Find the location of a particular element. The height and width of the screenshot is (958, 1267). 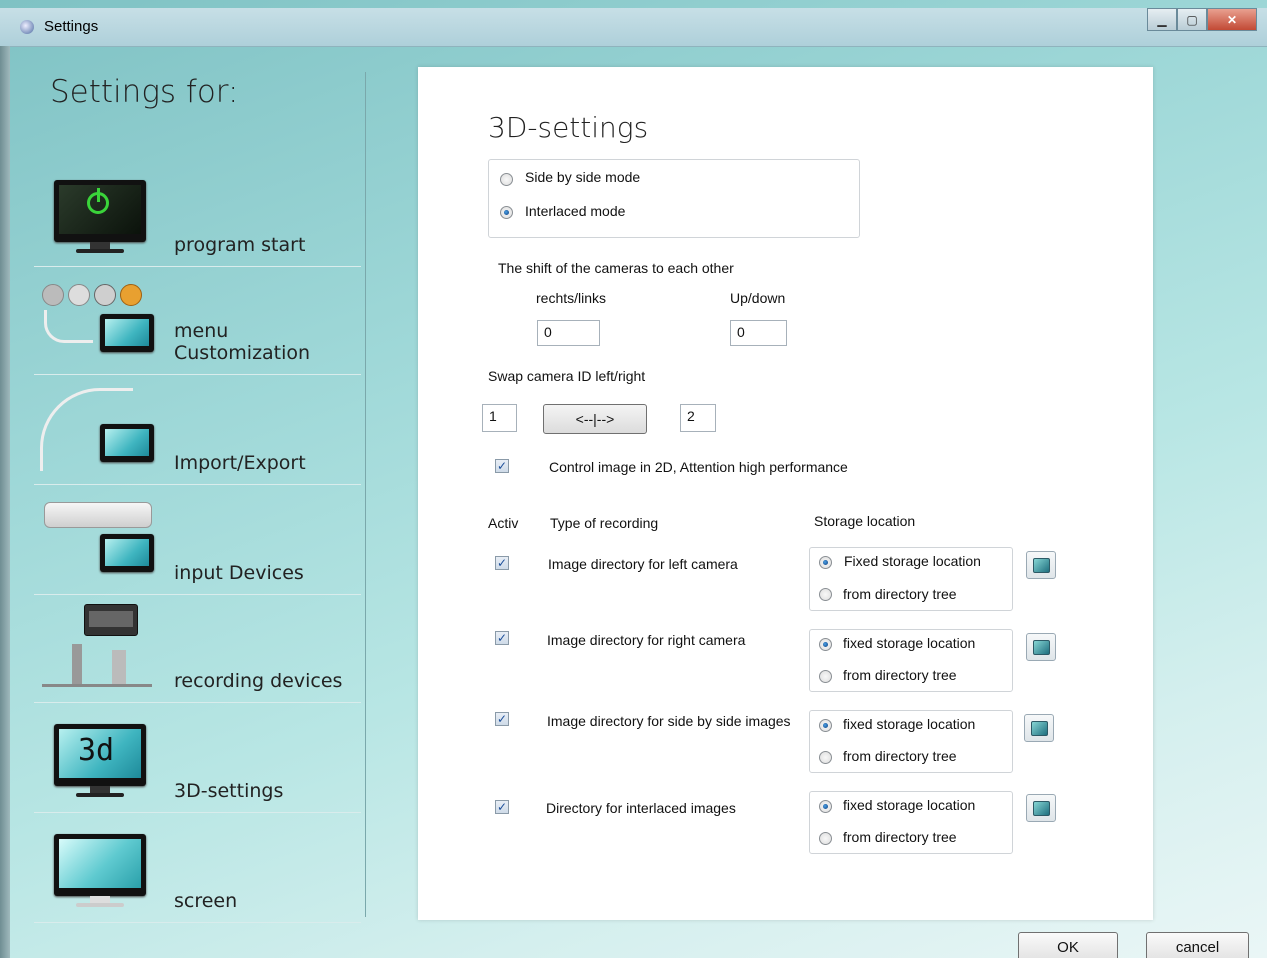

control-image-checkbox: ✓ is located at coordinates (502, 466).